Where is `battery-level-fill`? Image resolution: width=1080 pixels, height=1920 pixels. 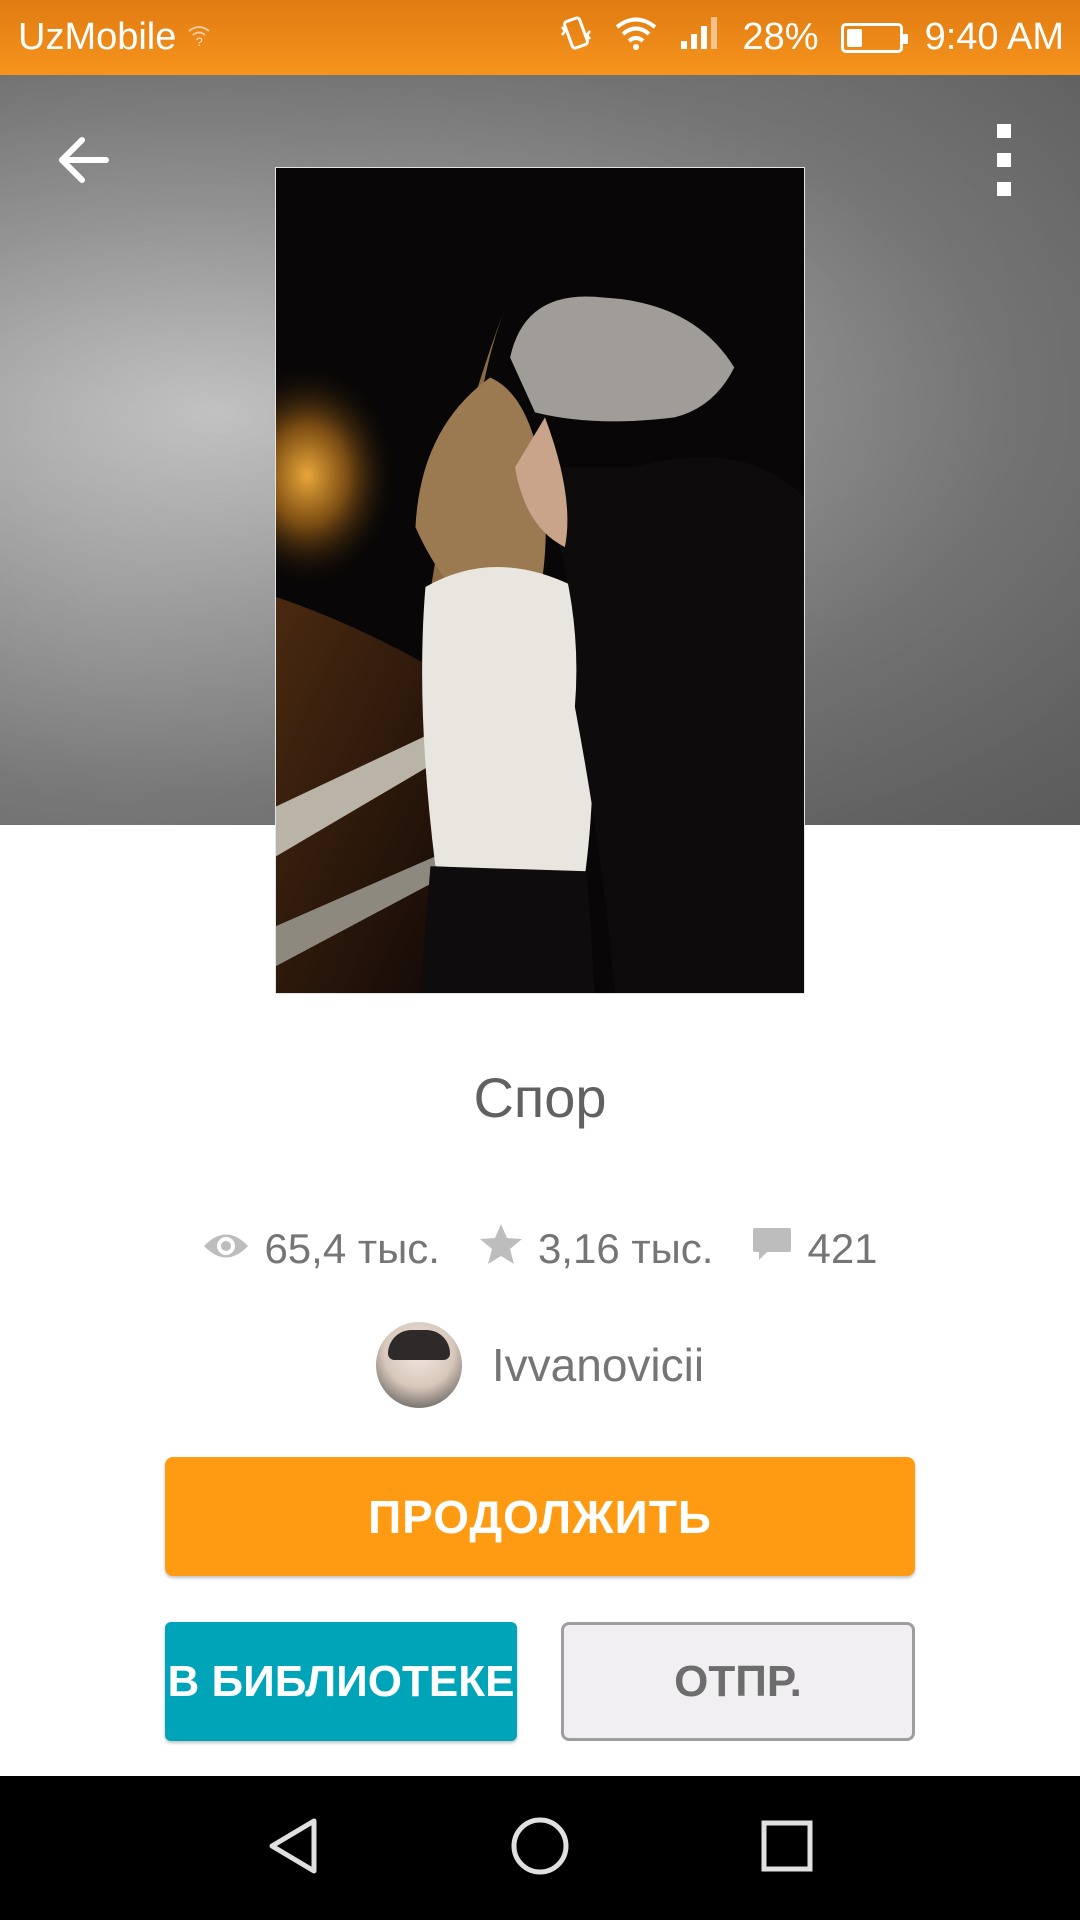 battery-level-fill is located at coordinates (854, 37).